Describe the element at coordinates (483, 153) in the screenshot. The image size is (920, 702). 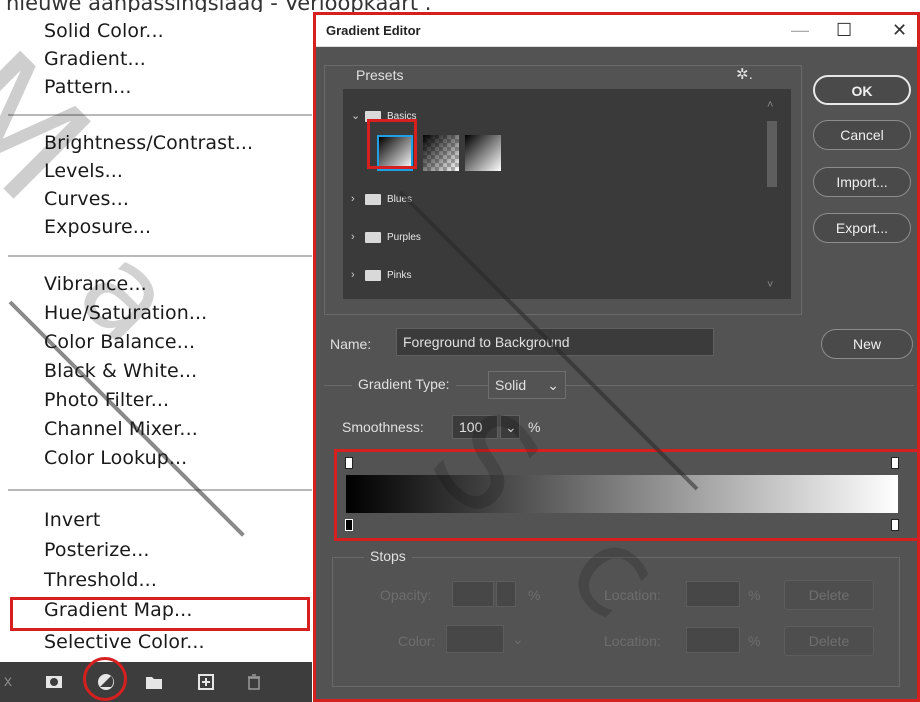
I see `preset-swatch-black-white` at that location.